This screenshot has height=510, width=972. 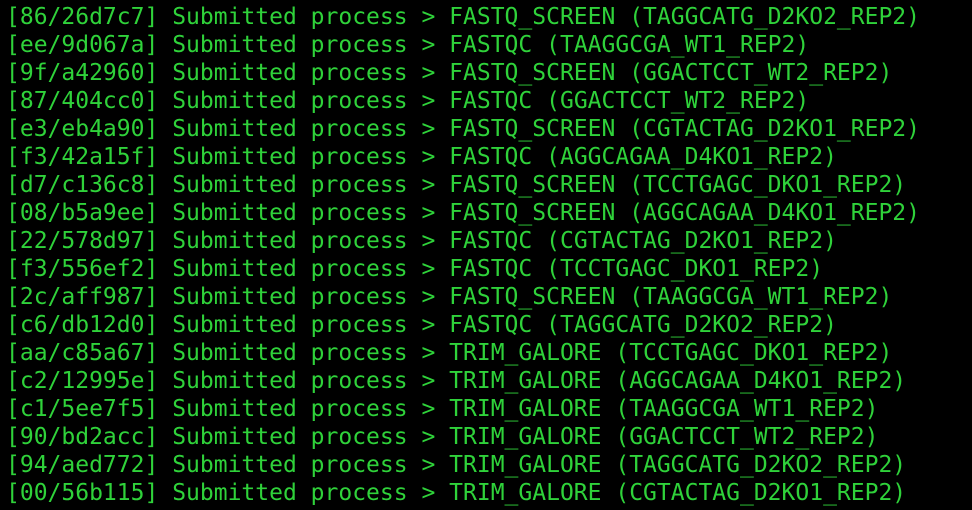 I want to click on task-hash: [e3/eb4a90], so click(x=82, y=129).